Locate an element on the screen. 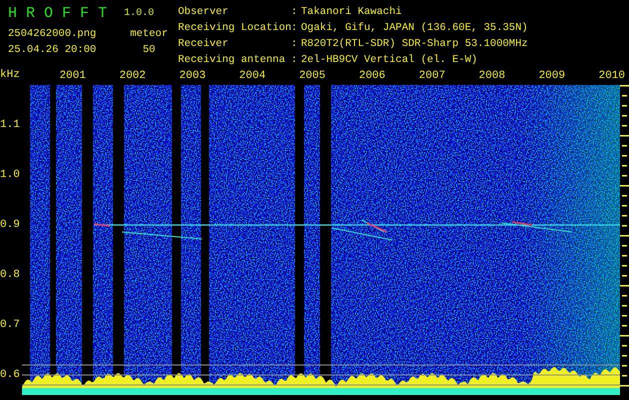  app-version: 1.0.0 is located at coordinates (139, 14).